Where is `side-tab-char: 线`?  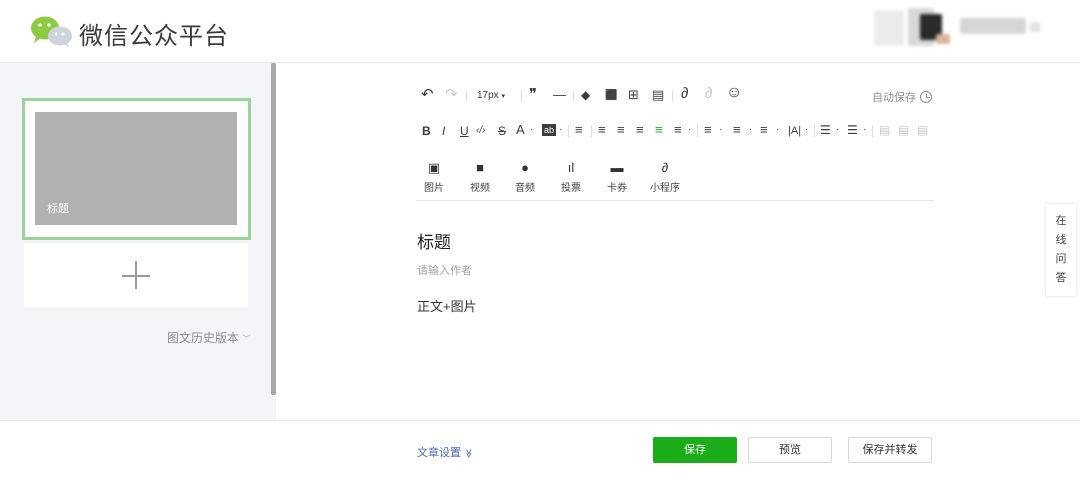 side-tab-char: 线 is located at coordinates (1061, 240).